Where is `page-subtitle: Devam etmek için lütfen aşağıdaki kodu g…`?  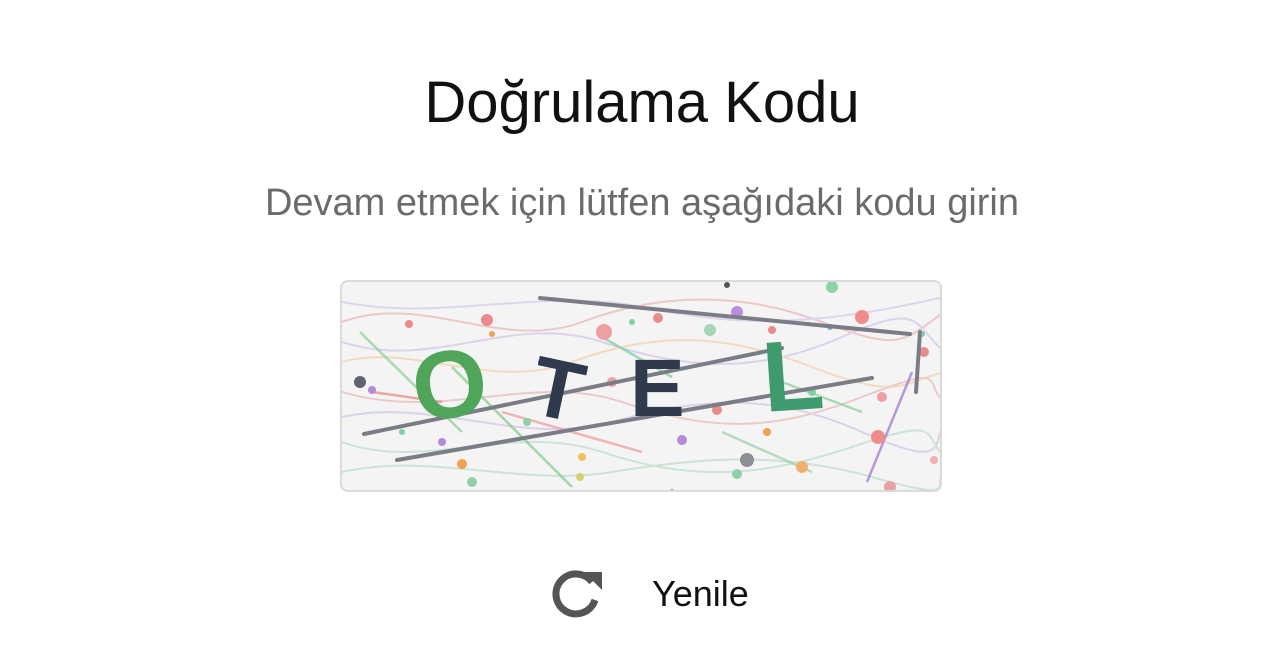
page-subtitle: Devam etmek için lütfen aşağıdaki kodu g… is located at coordinates (642, 203).